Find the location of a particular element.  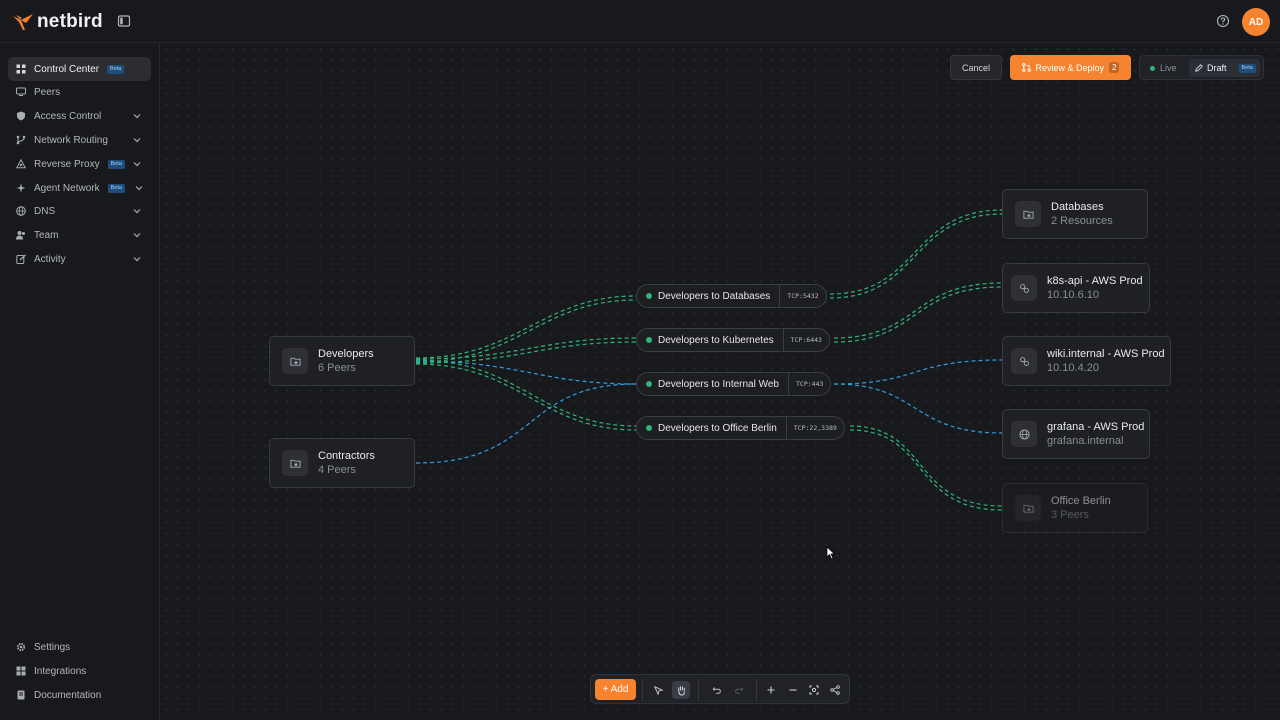

destination-node-office-berlin: Office Berlin 3 Peers is located at coordinates (1075, 508).